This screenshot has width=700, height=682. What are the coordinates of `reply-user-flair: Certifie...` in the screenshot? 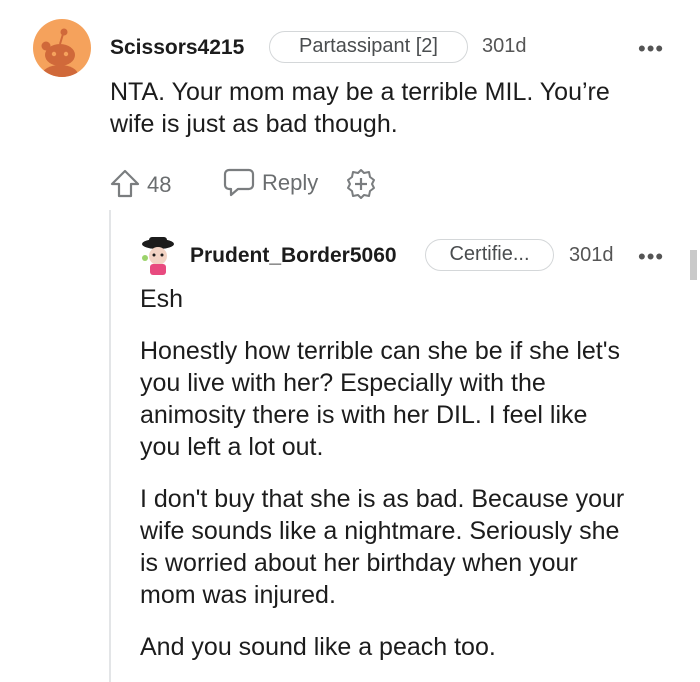 It's located at (489, 255).